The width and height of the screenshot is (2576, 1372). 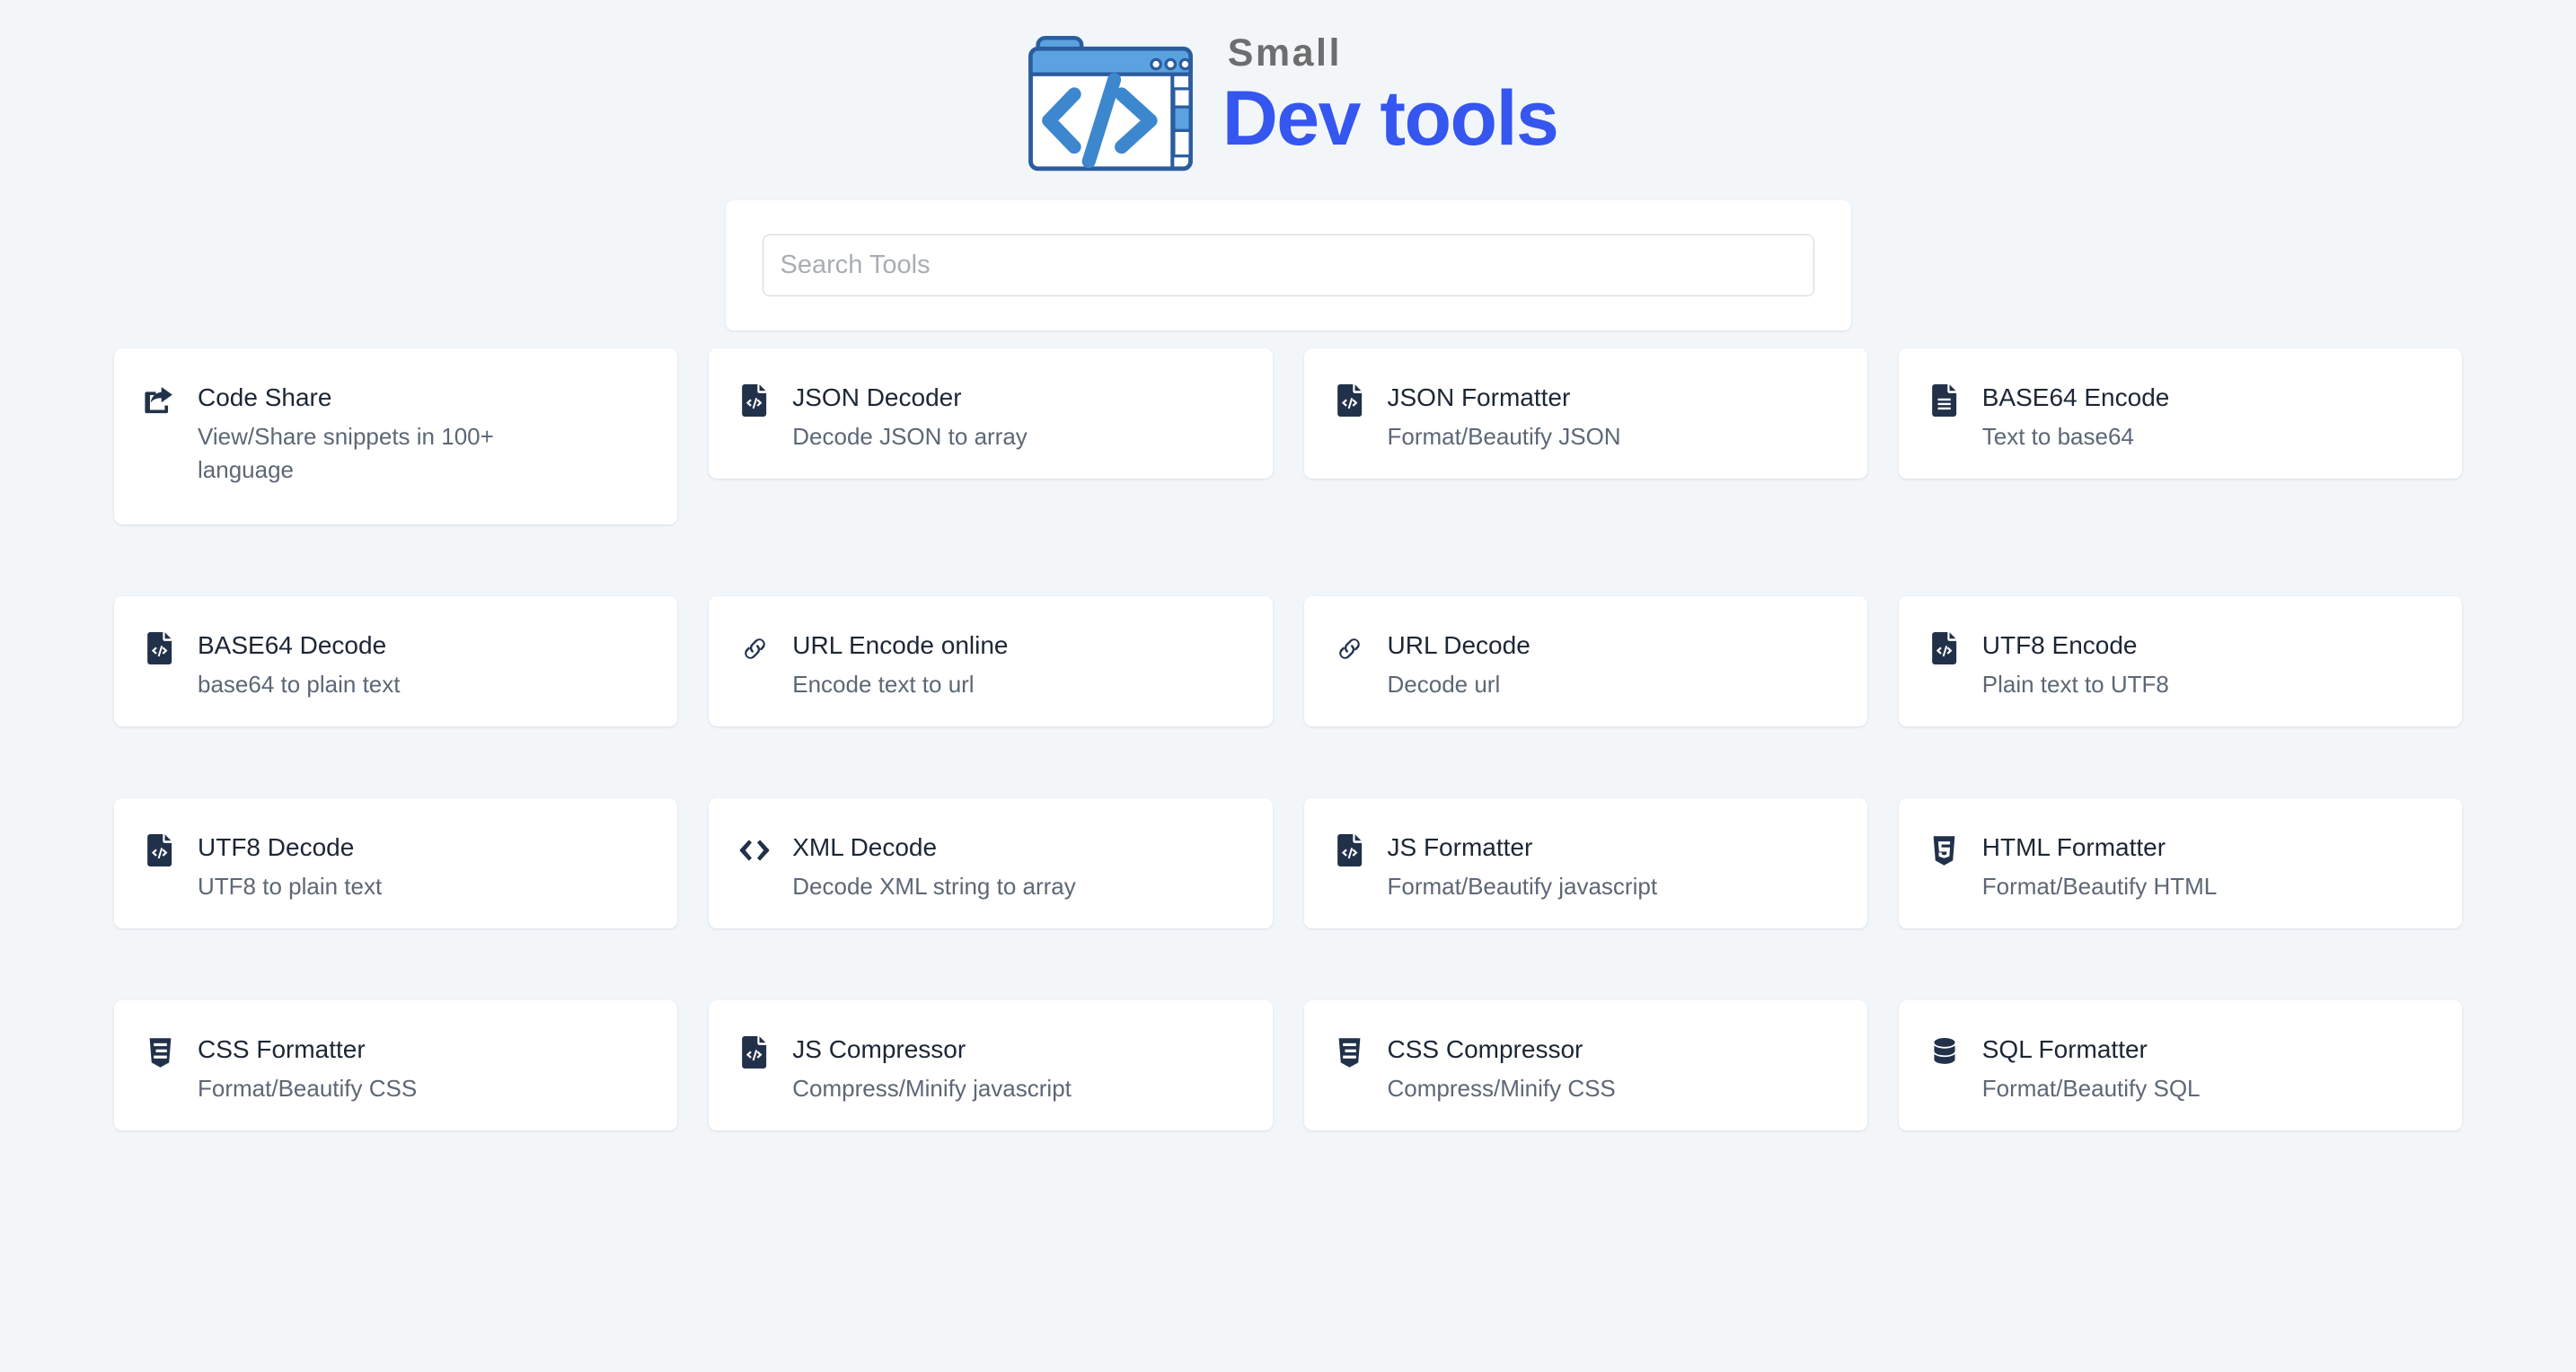 What do you see at coordinates (2064, 1049) in the screenshot?
I see `tool-title: SQL Formatter` at bounding box center [2064, 1049].